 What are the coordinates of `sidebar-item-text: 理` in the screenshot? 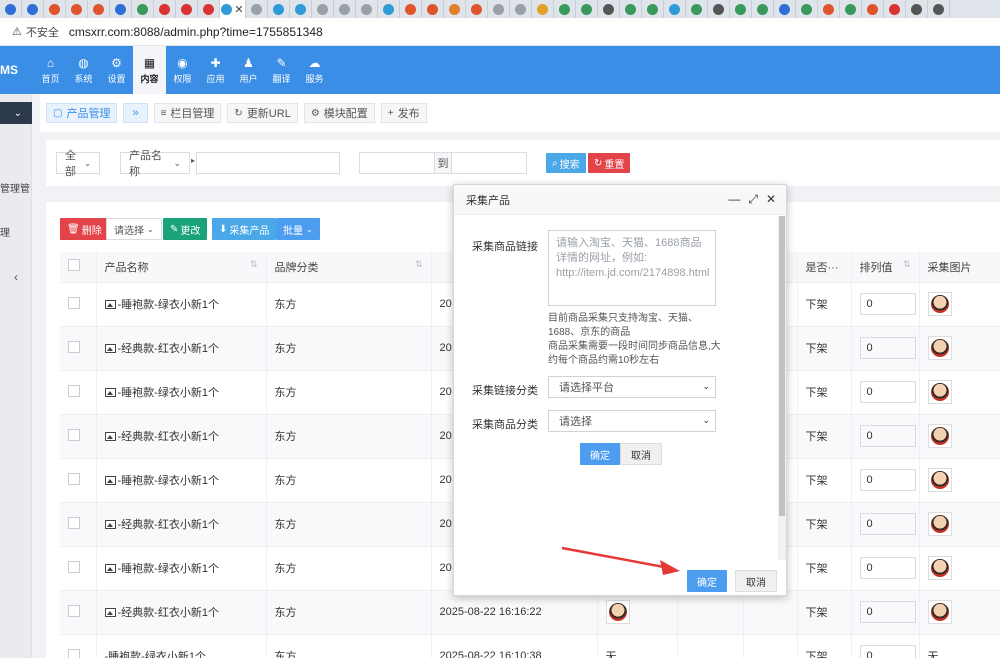 It's located at (16, 231).